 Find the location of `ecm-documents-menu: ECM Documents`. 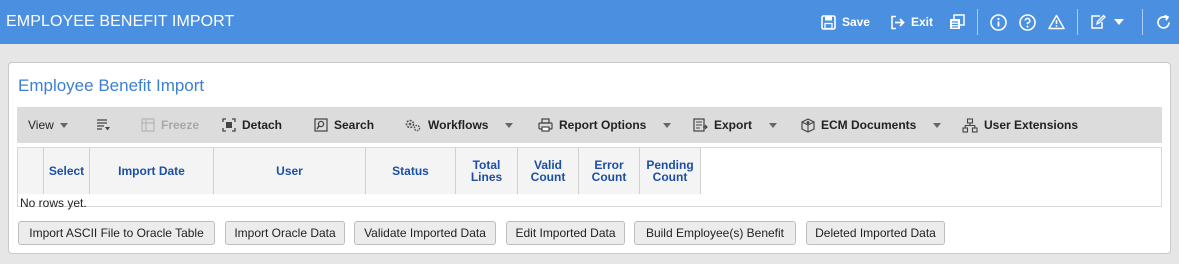

ecm-documents-menu: ECM Documents is located at coordinates (871, 125).